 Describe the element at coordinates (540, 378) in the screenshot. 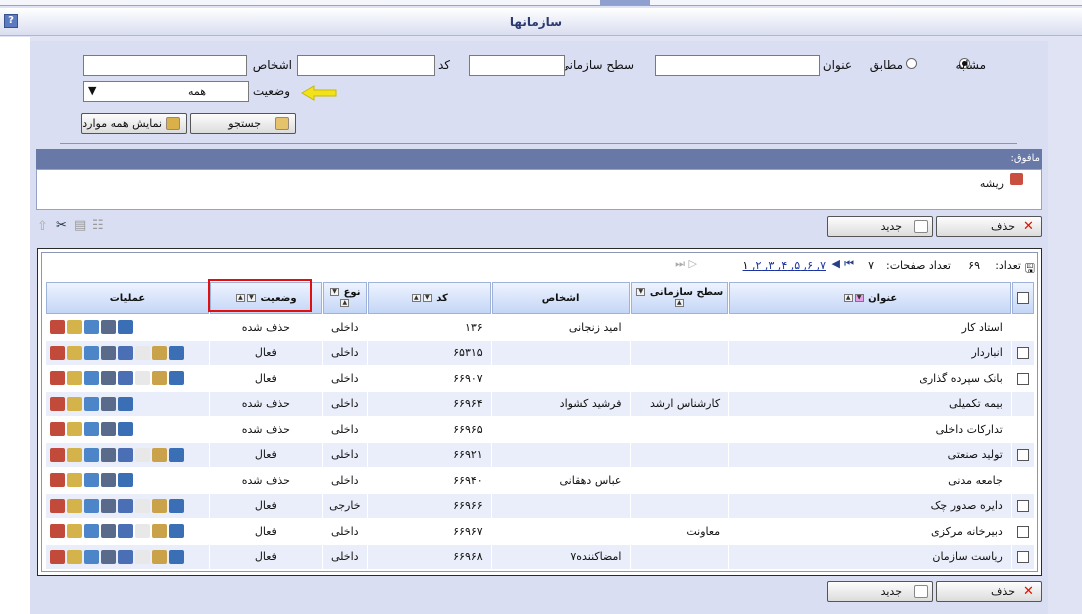

I see `table-row: فعال داخلی ۶۶۹۰۷ بانک سپرده گذاری` at that location.